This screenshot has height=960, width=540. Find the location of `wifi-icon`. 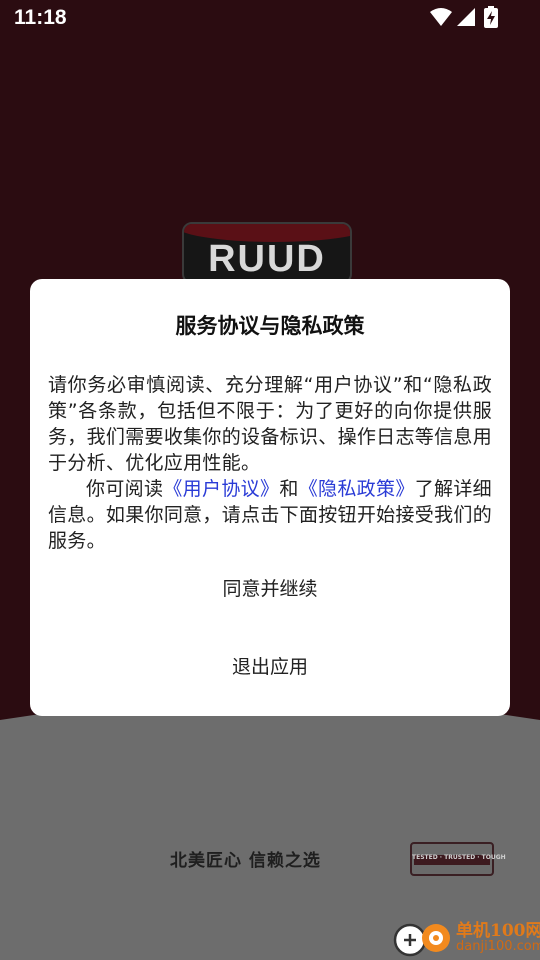

wifi-icon is located at coordinates (441, 17).